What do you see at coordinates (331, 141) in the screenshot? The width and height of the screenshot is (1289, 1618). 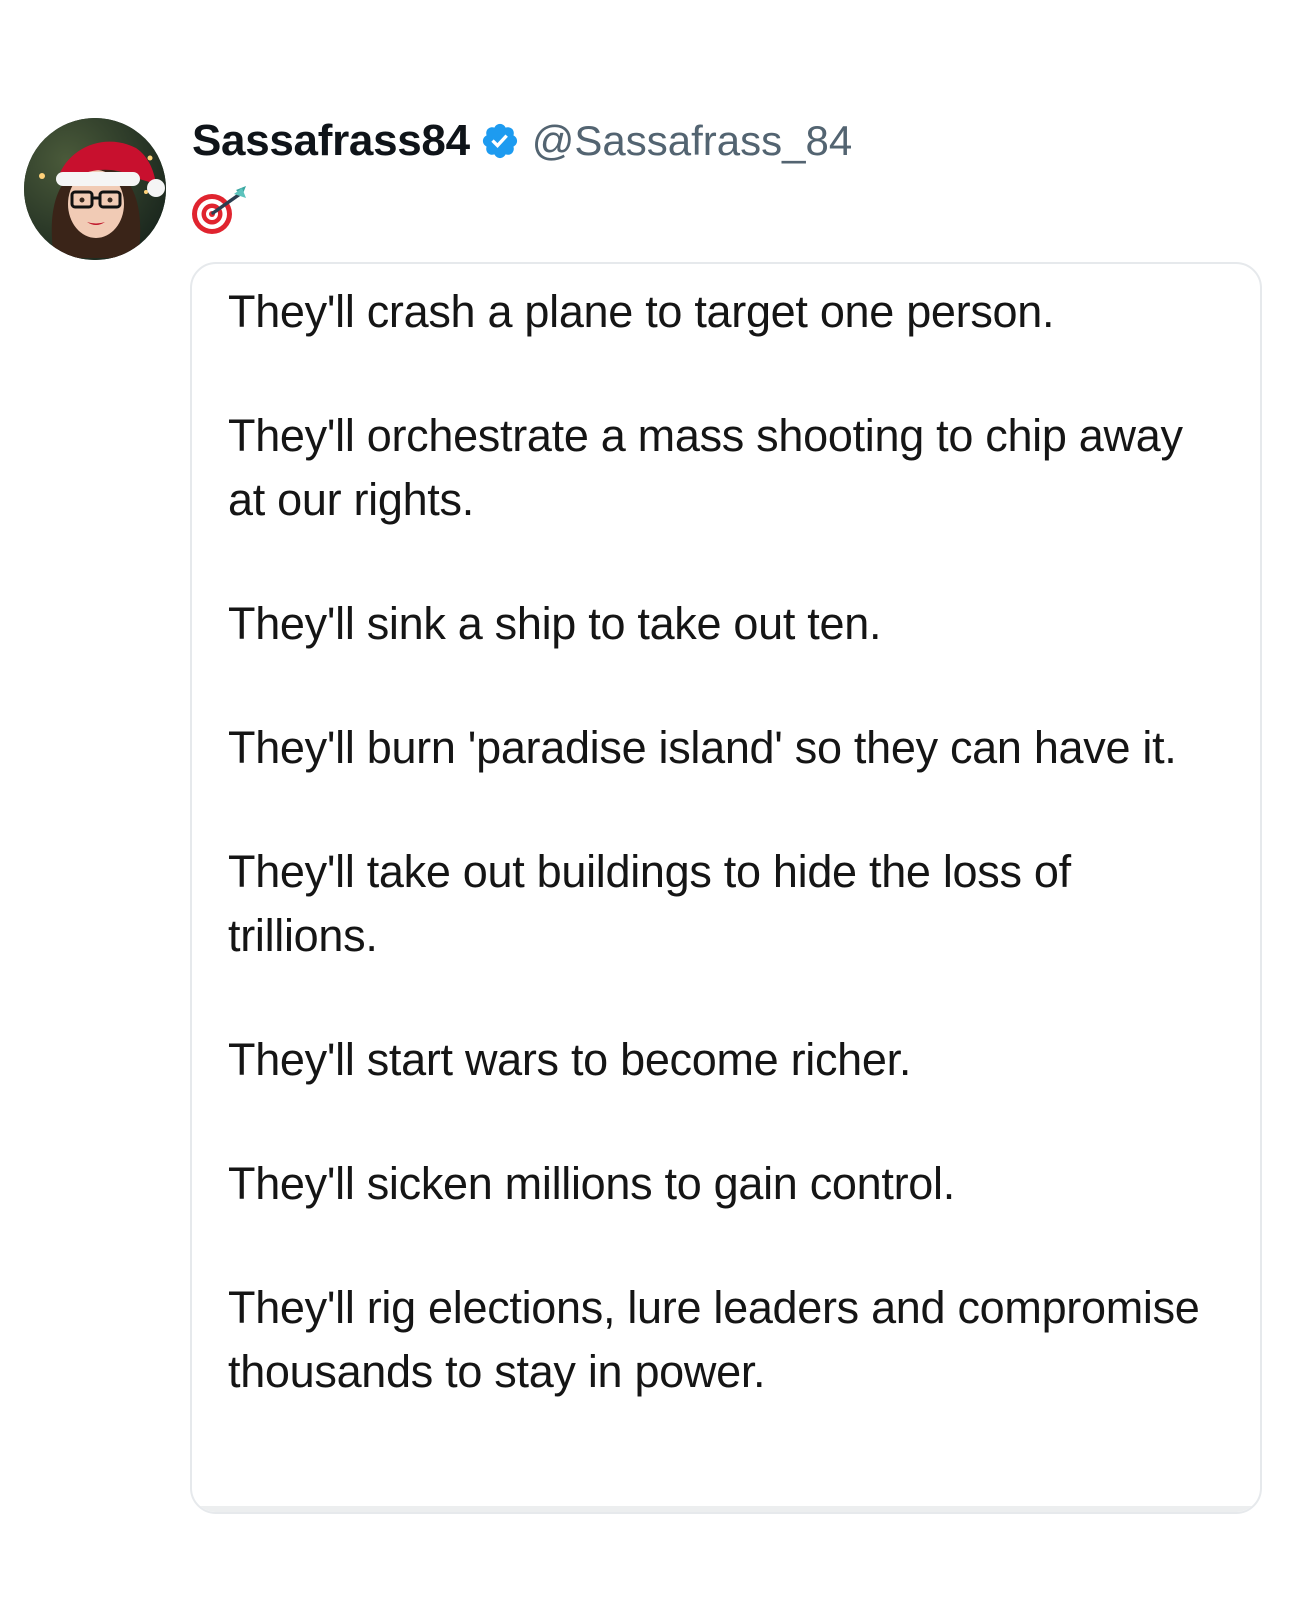 I see `display-name: Sassafrass84` at bounding box center [331, 141].